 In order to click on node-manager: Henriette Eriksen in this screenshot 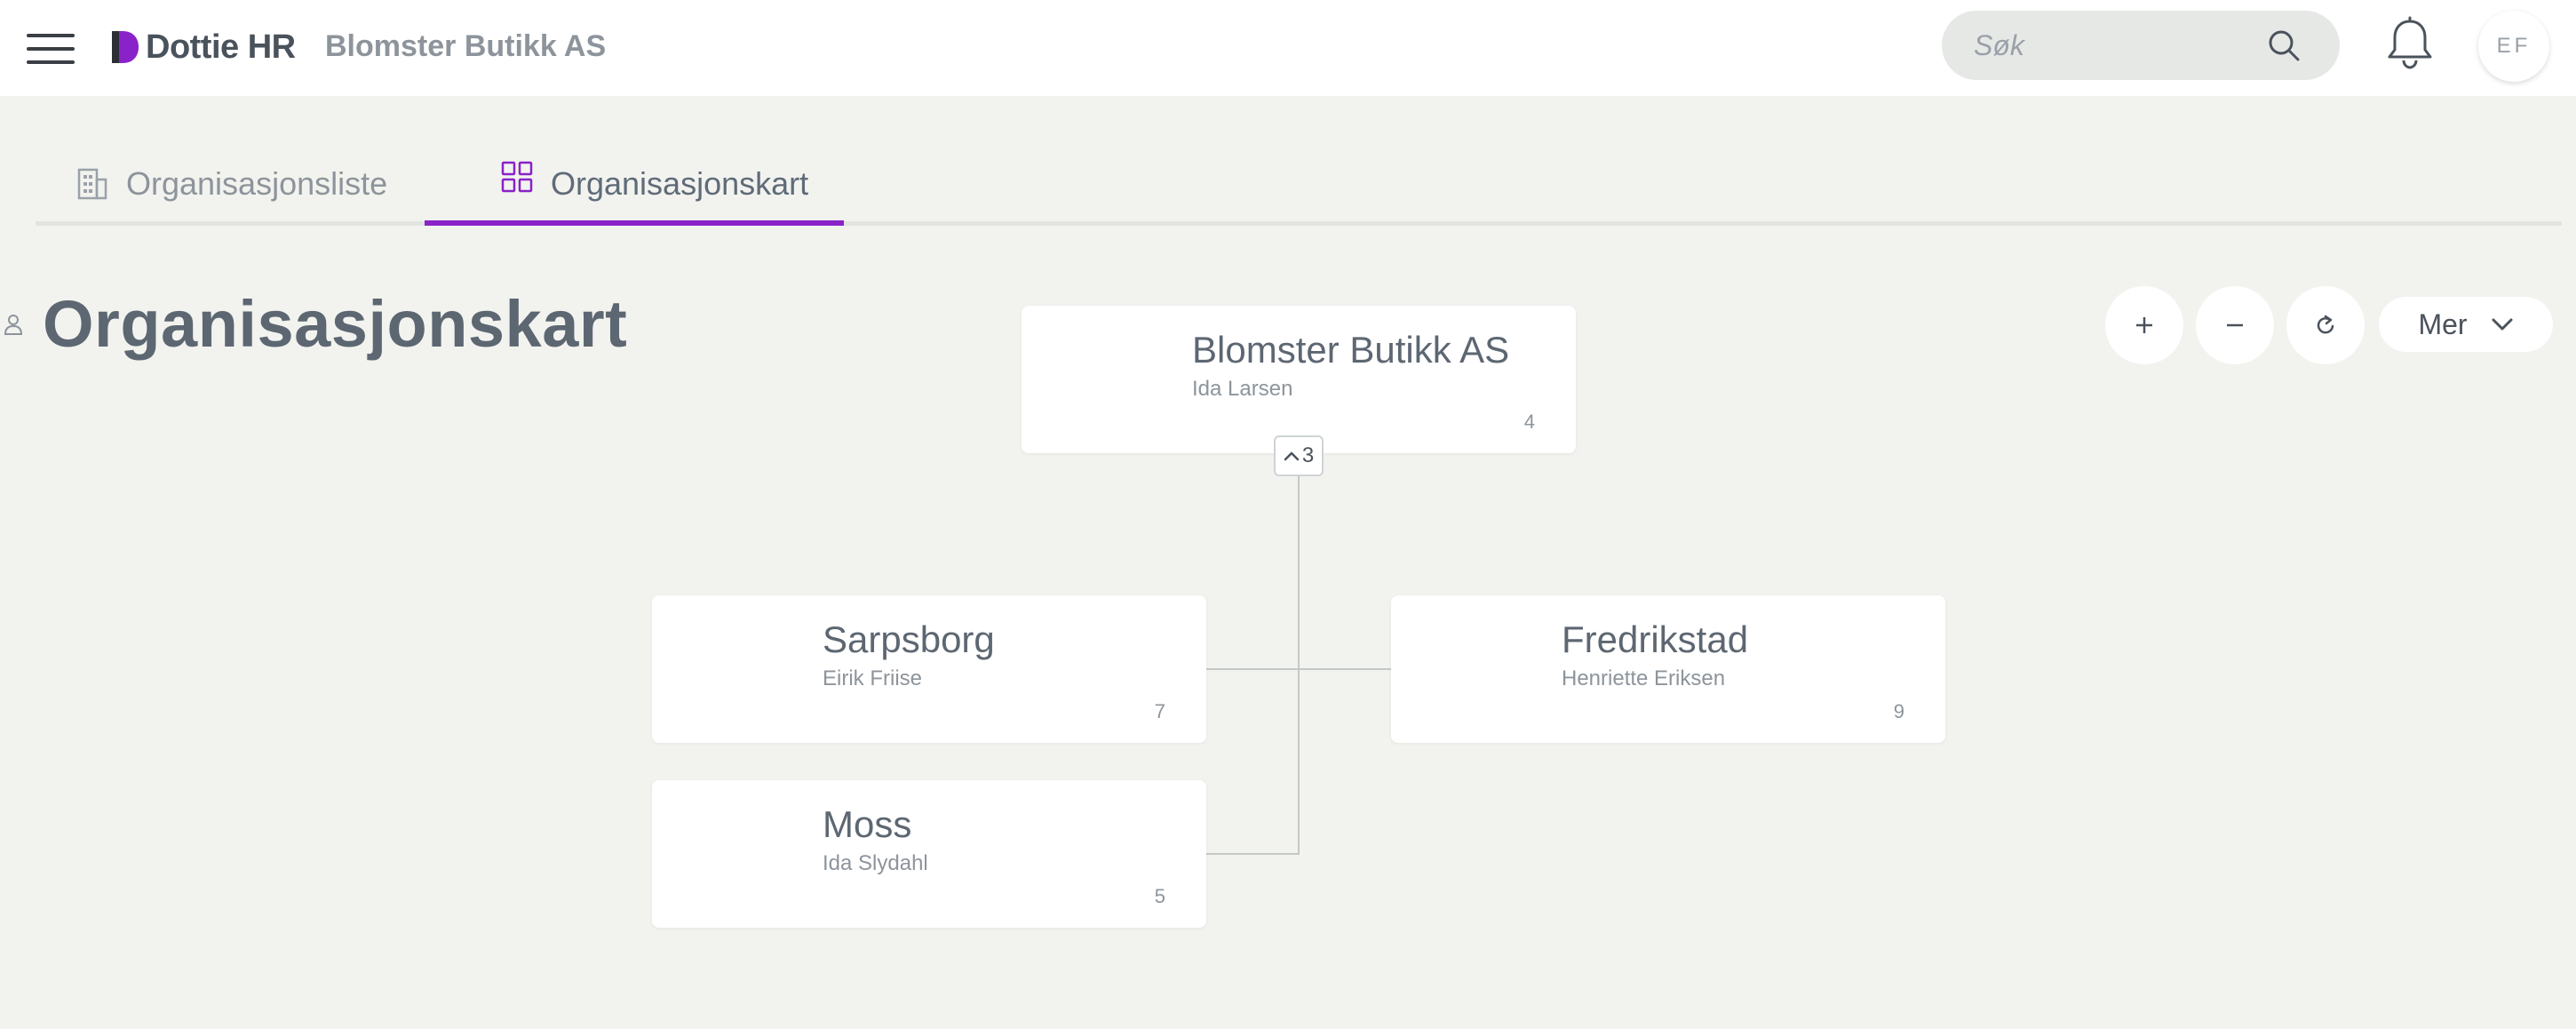, I will do `click(1644, 678)`.